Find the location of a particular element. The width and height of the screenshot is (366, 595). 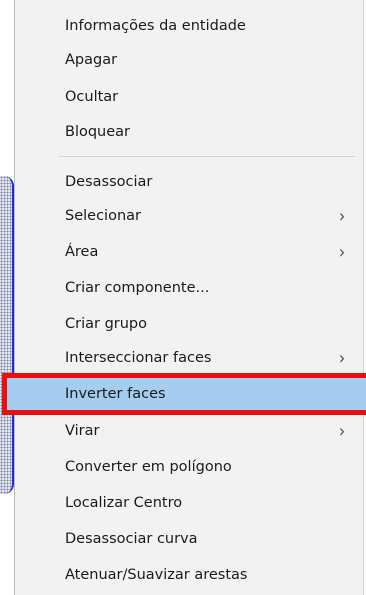

menu-item-find-center: Localizar Centro is located at coordinates (189, 503).